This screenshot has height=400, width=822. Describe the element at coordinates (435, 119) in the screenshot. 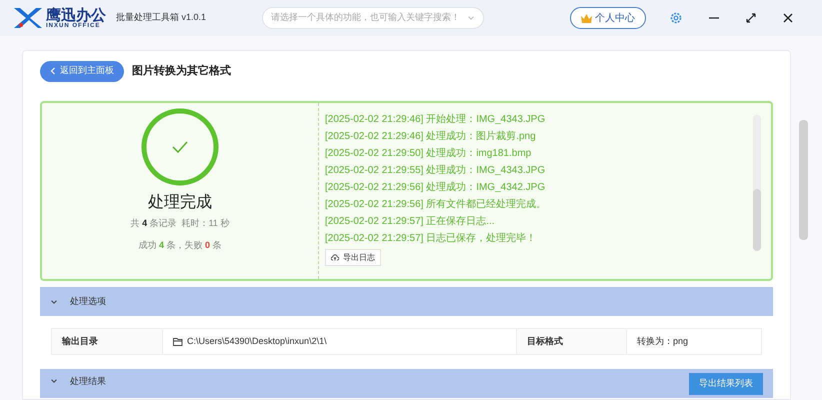

I see `log-line: [2025-02-02 21:29:46] 开始处理：IMG_4343.JPG` at that location.